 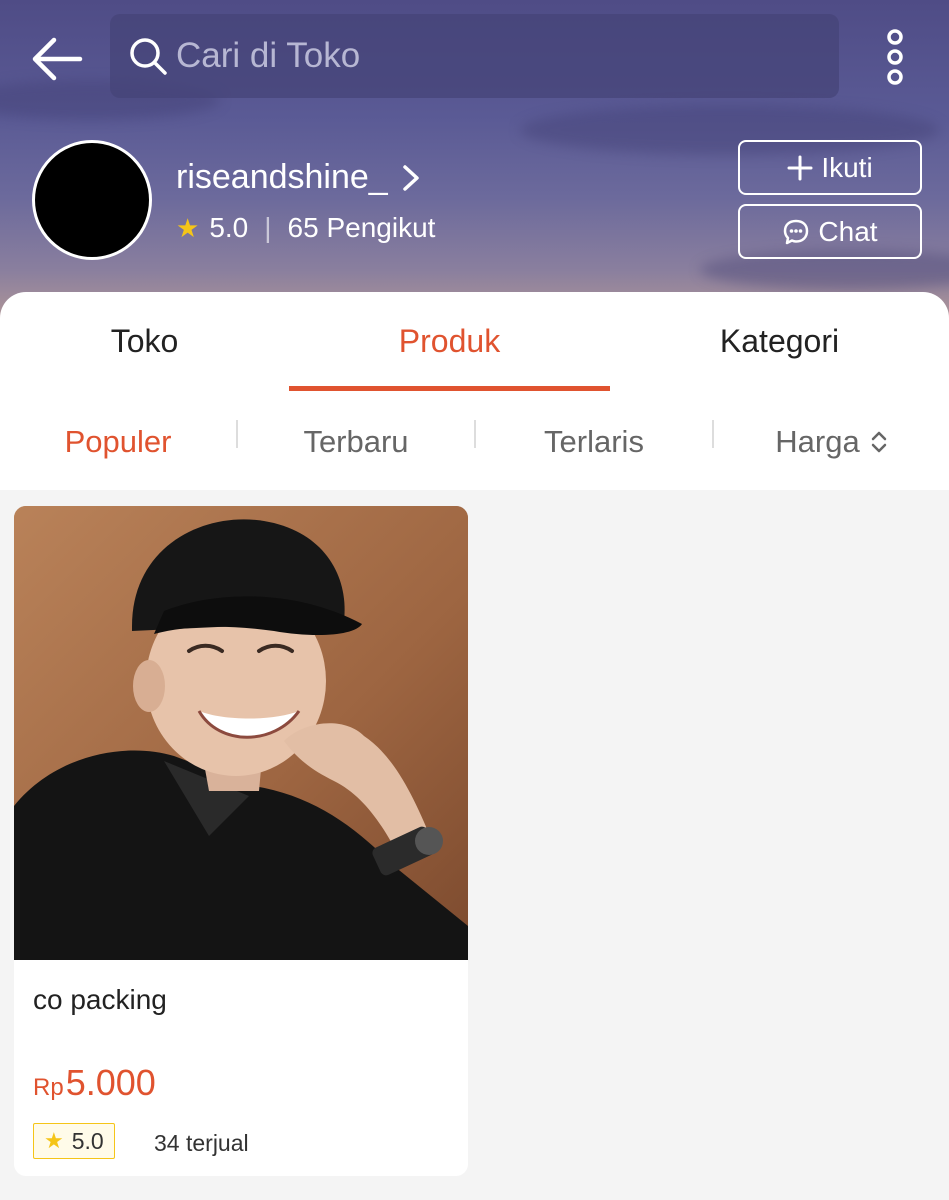 What do you see at coordinates (48, 1087) in the screenshot?
I see `price-currency: Rp` at bounding box center [48, 1087].